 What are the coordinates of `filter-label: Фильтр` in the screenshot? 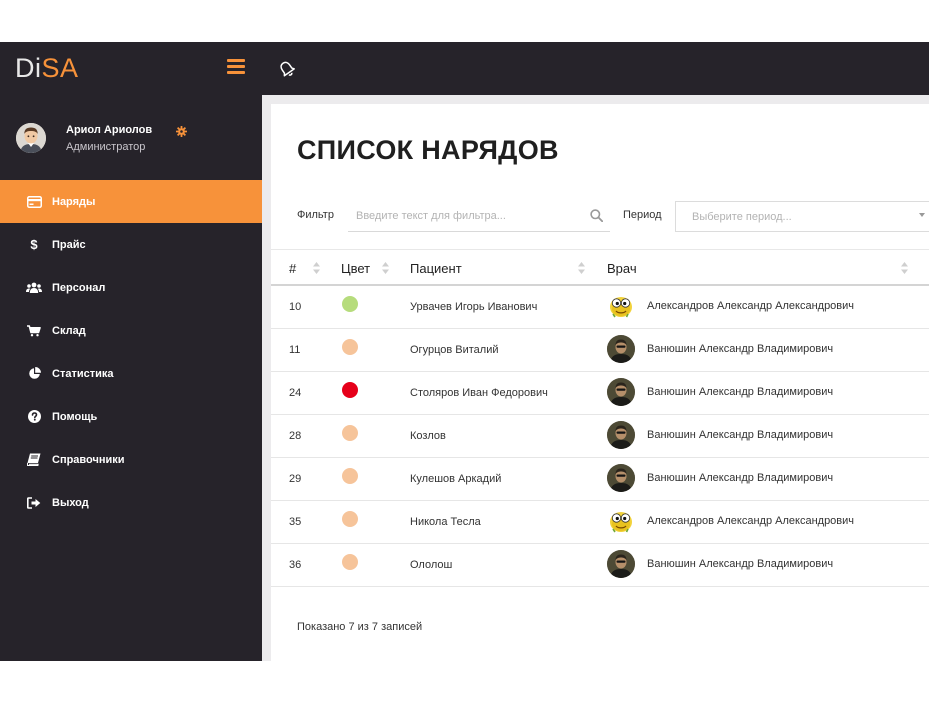 It's located at (315, 215).